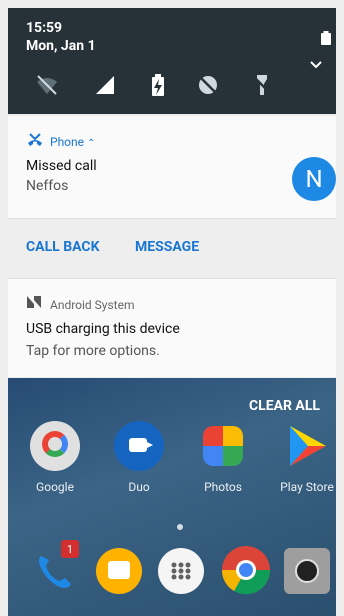  I want to click on notification-app-name: Phone ⌃, so click(72, 142).